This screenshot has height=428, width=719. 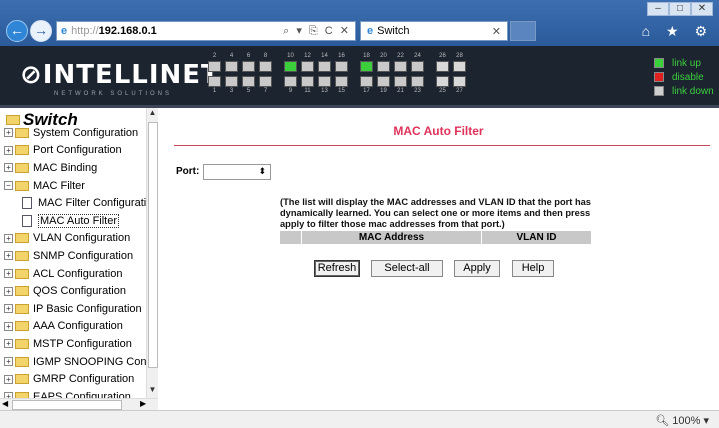 What do you see at coordinates (153, 245) in the screenshot?
I see `scroll-thumb` at bounding box center [153, 245].